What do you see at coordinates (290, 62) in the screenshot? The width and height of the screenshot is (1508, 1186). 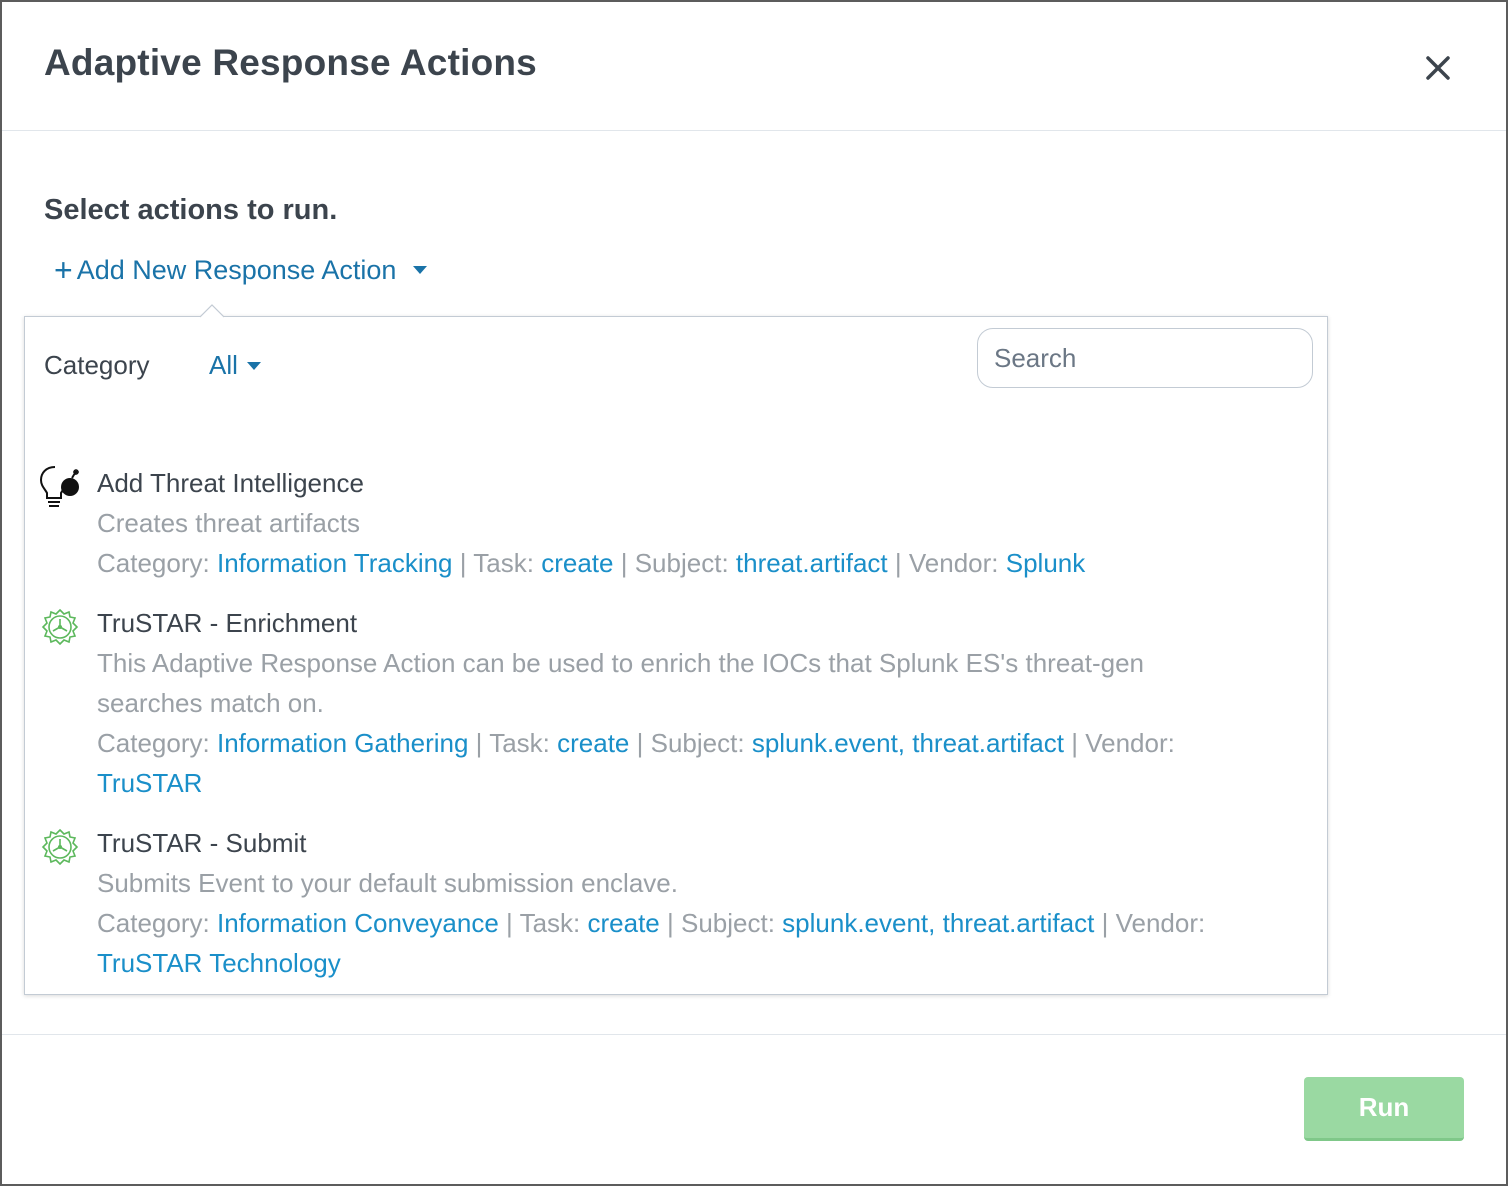 I see `modal-title: Adaptive Response Actions` at bounding box center [290, 62].